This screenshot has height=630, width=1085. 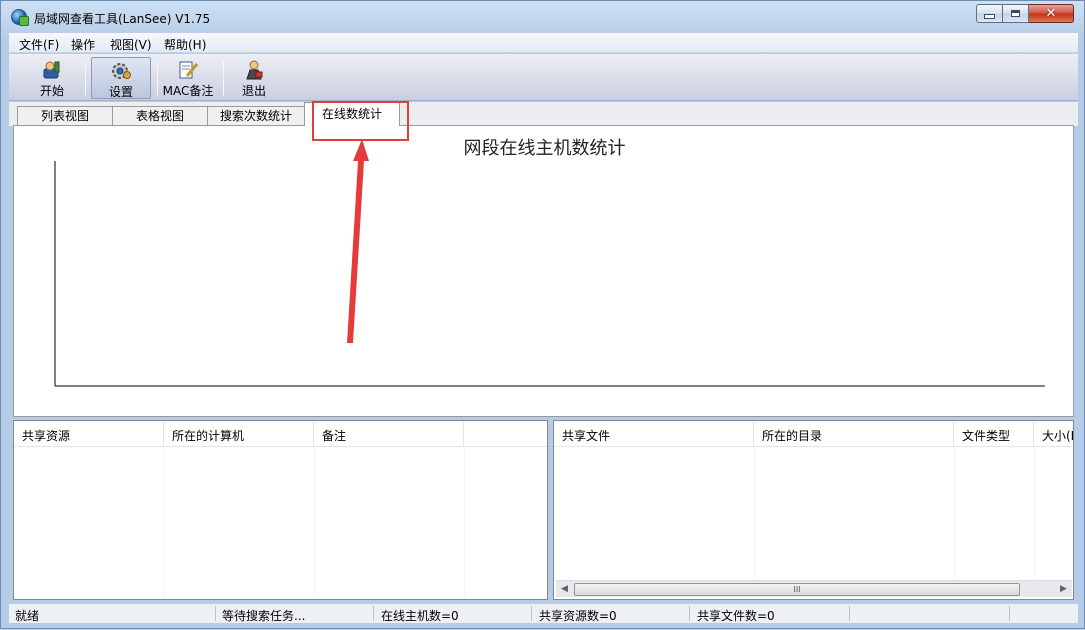 What do you see at coordinates (578, 616) in the screenshot?
I see `status-share-count: 共享资源数=0` at bounding box center [578, 616].